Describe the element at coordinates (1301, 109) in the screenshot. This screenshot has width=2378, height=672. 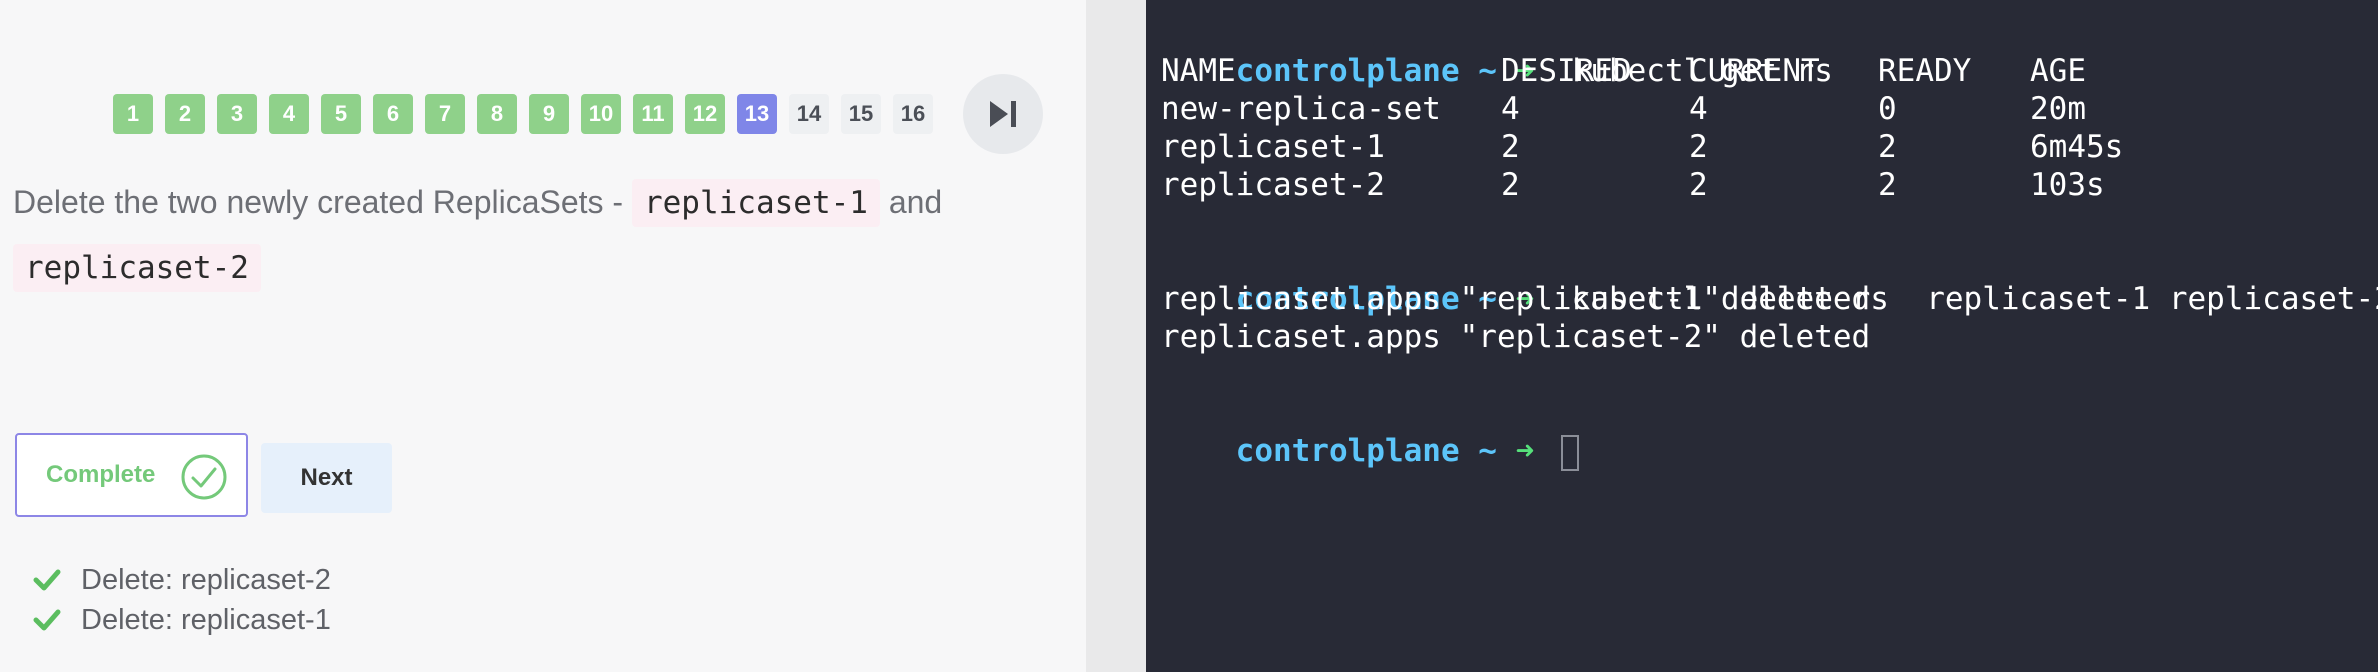
I see `rs-table-cell: new-replica-set` at that location.